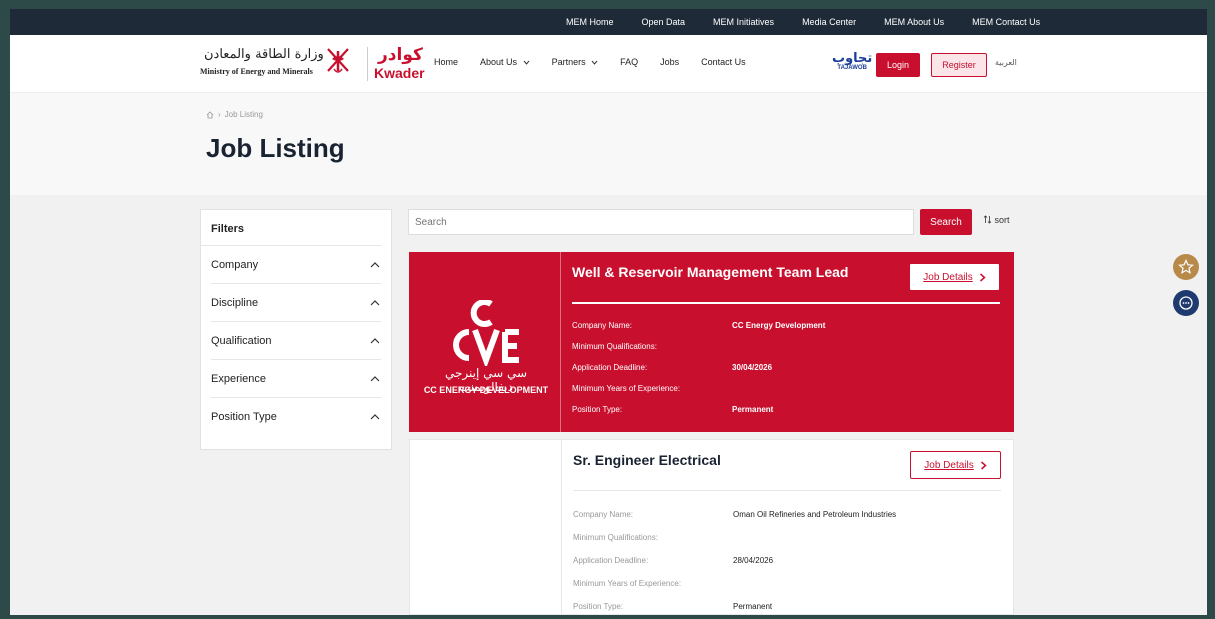  I want to click on nav-jobs: Jobs, so click(669, 62).